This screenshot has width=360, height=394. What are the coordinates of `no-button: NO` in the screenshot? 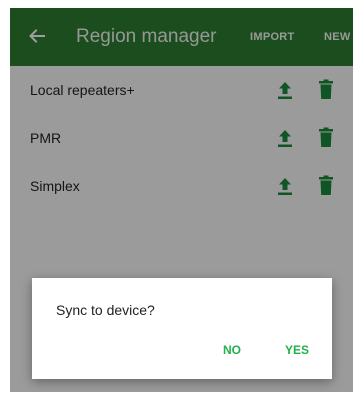 It's located at (232, 350).